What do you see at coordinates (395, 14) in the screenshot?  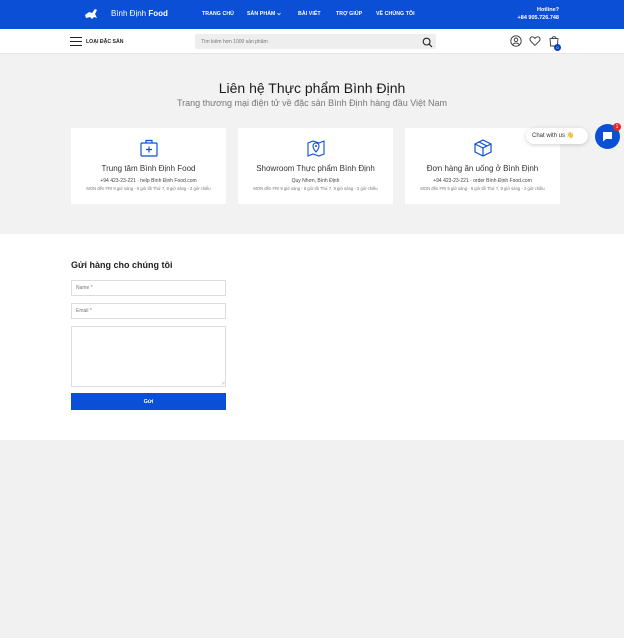 I see `nav-about: VỀ CHÚNG TÔI` at bounding box center [395, 14].